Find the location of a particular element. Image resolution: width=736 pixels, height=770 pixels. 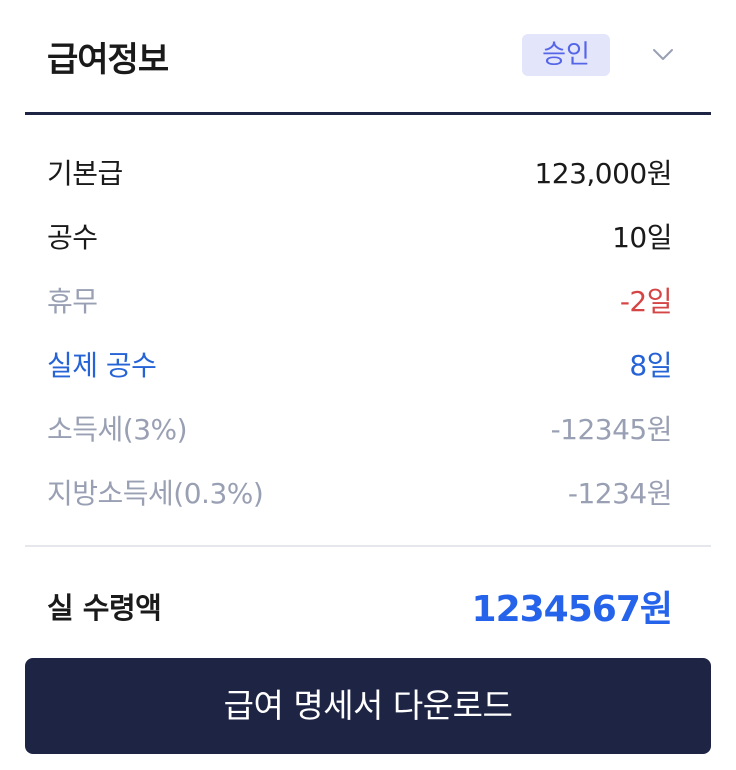

row-label: 소득세(3%) is located at coordinates (117, 429).